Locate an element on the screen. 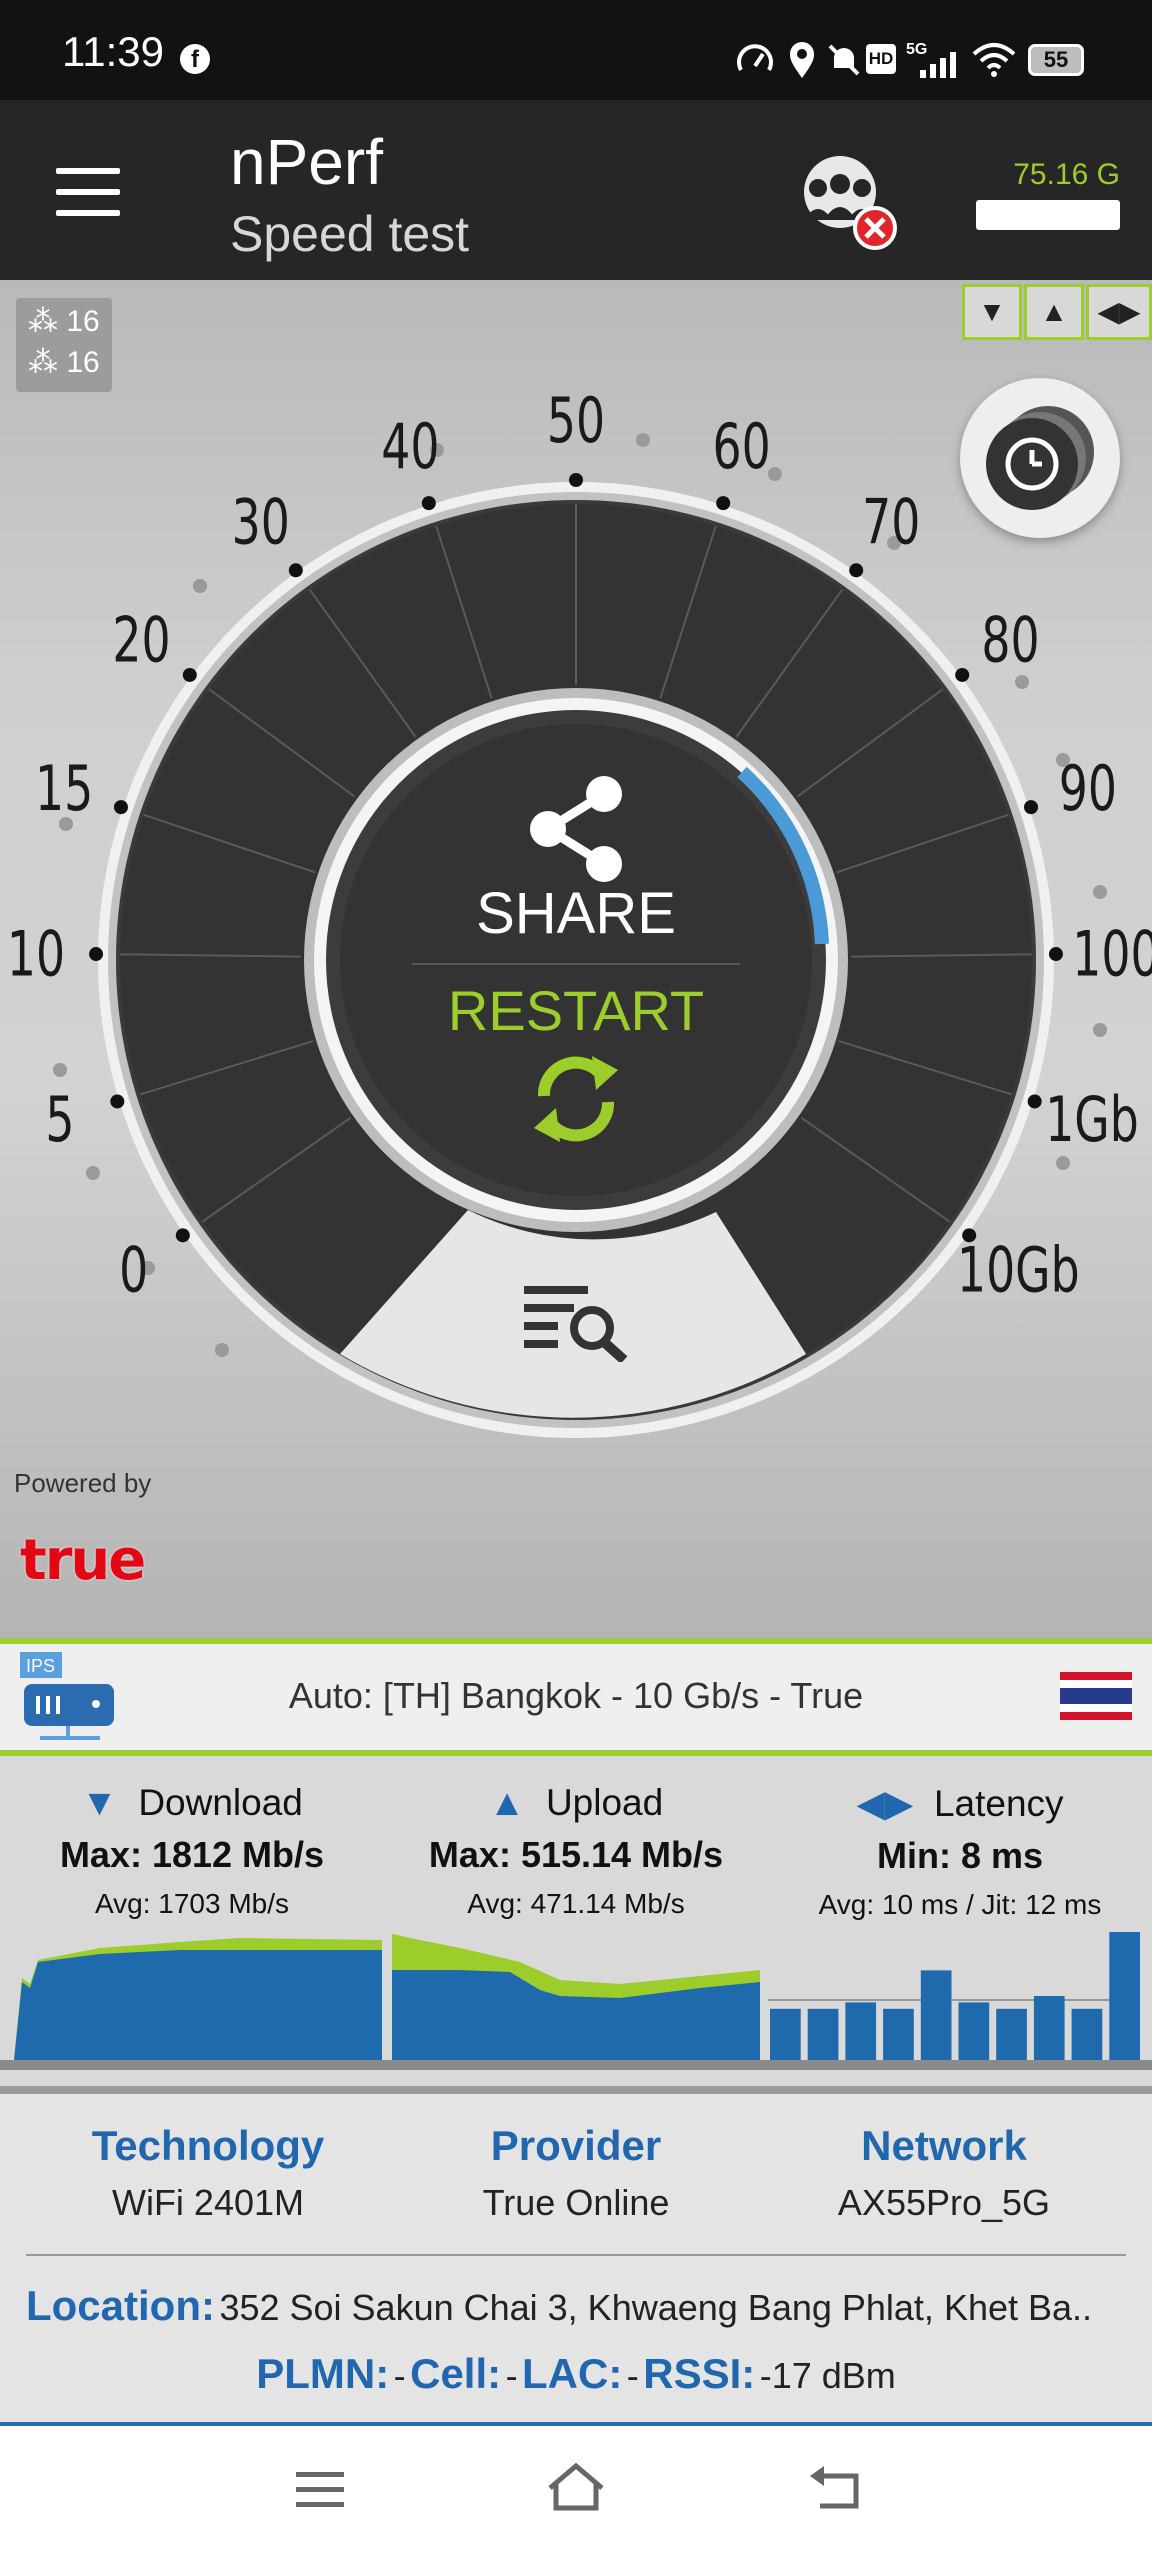 The image size is (1152, 2560). info-divider is located at coordinates (576, 2255).